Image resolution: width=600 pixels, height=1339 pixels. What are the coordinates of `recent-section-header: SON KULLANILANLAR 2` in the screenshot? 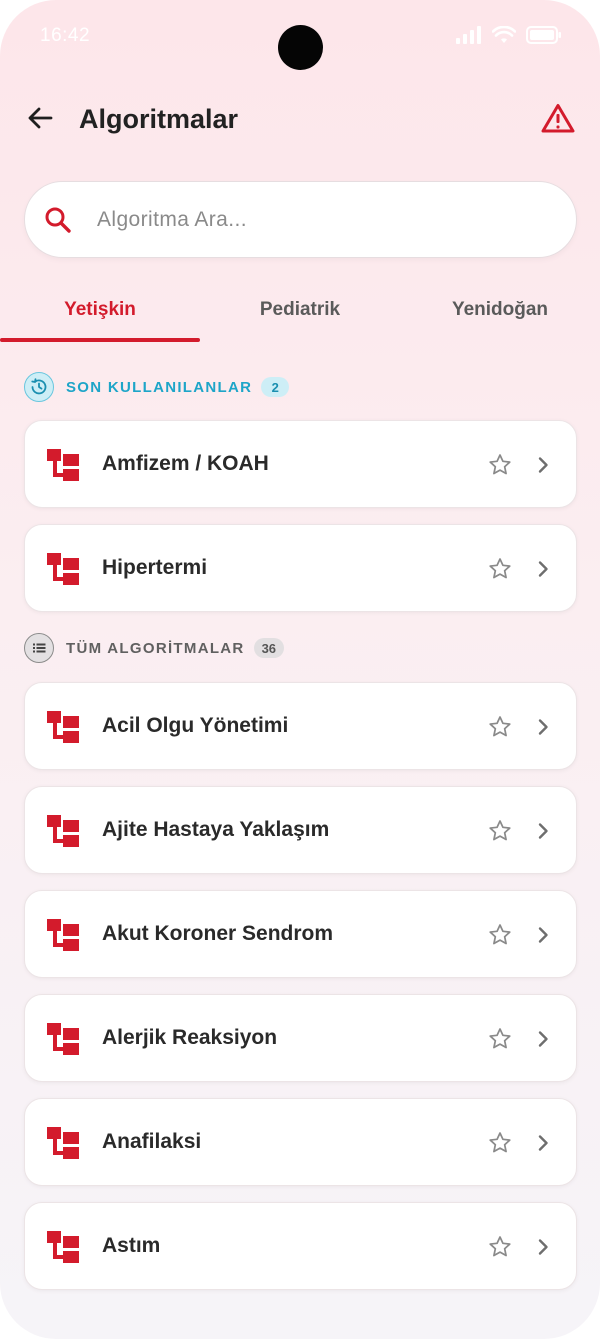 It's located at (157, 387).